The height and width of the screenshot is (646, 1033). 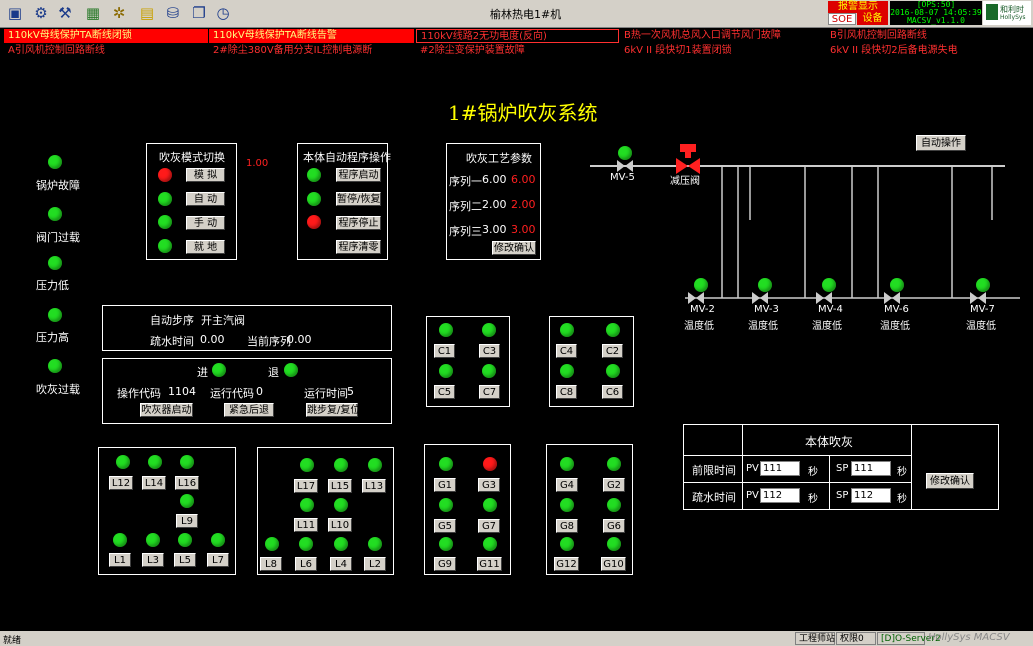 What do you see at coordinates (445, 485) in the screenshot?
I see `blower-button: G1` at bounding box center [445, 485].